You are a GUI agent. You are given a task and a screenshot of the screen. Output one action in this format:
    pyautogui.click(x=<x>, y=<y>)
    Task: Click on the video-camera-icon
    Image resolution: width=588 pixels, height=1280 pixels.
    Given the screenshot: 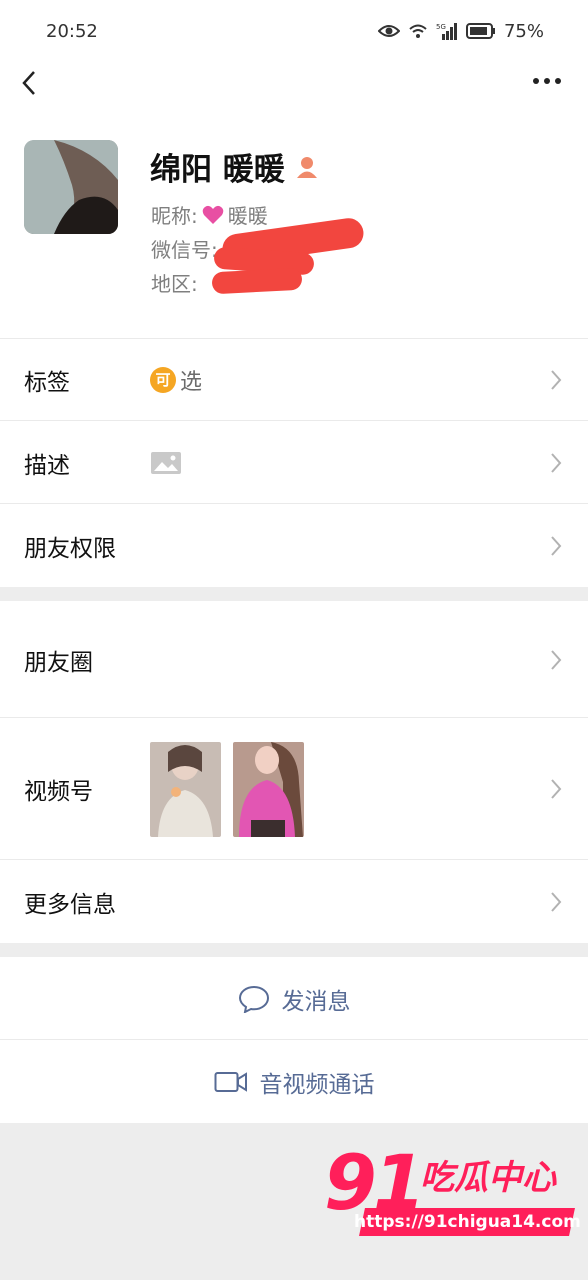 What is the action you would take?
    pyautogui.click(x=230, y=1081)
    